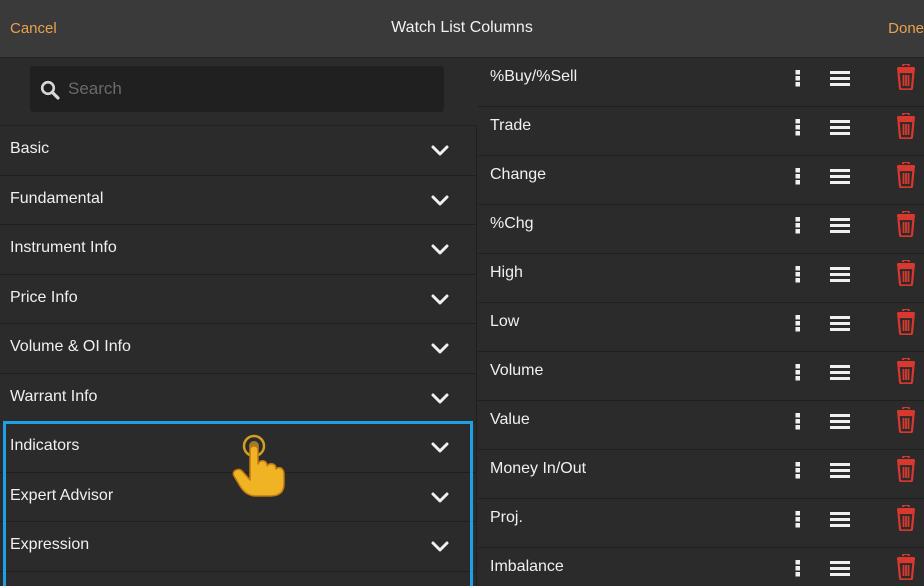 Image resolution: width=924 pixels, height=586 pixels. I want to click on search-input, so click(248, 89).